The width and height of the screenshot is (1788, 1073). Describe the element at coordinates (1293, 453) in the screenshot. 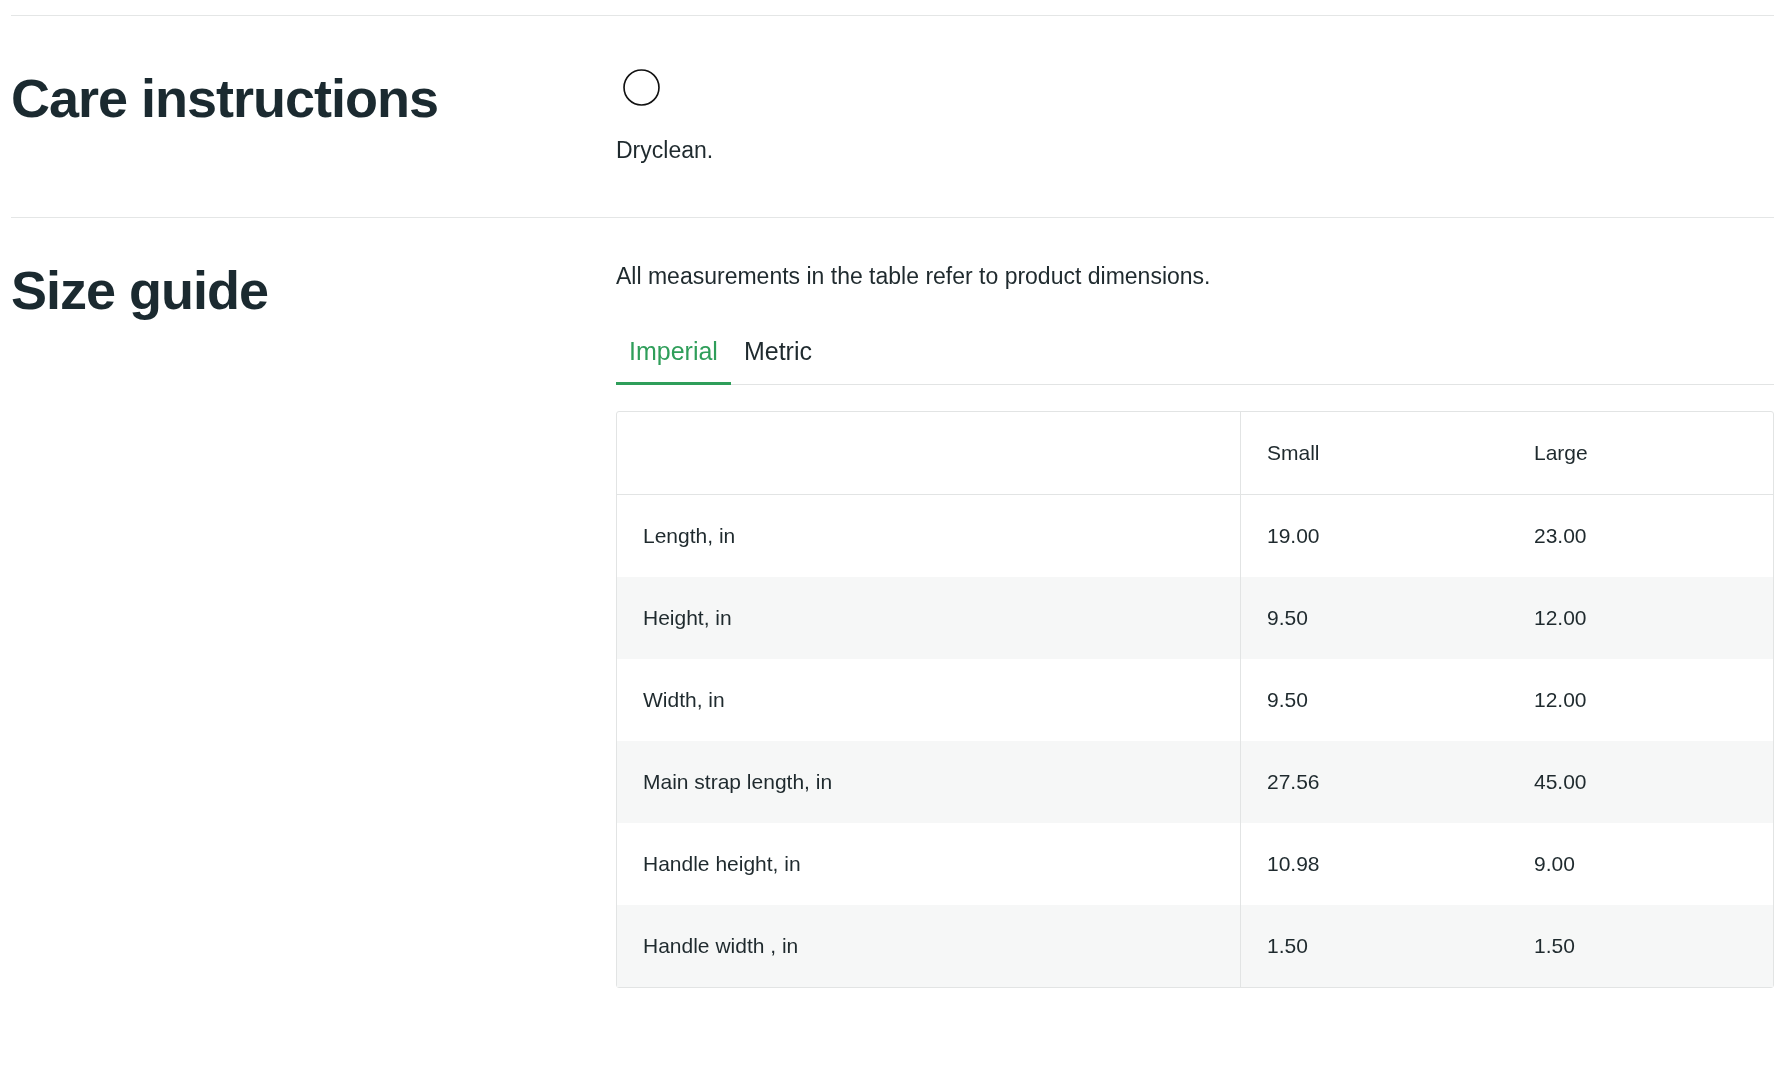

I see `column-header: Small` at that location.